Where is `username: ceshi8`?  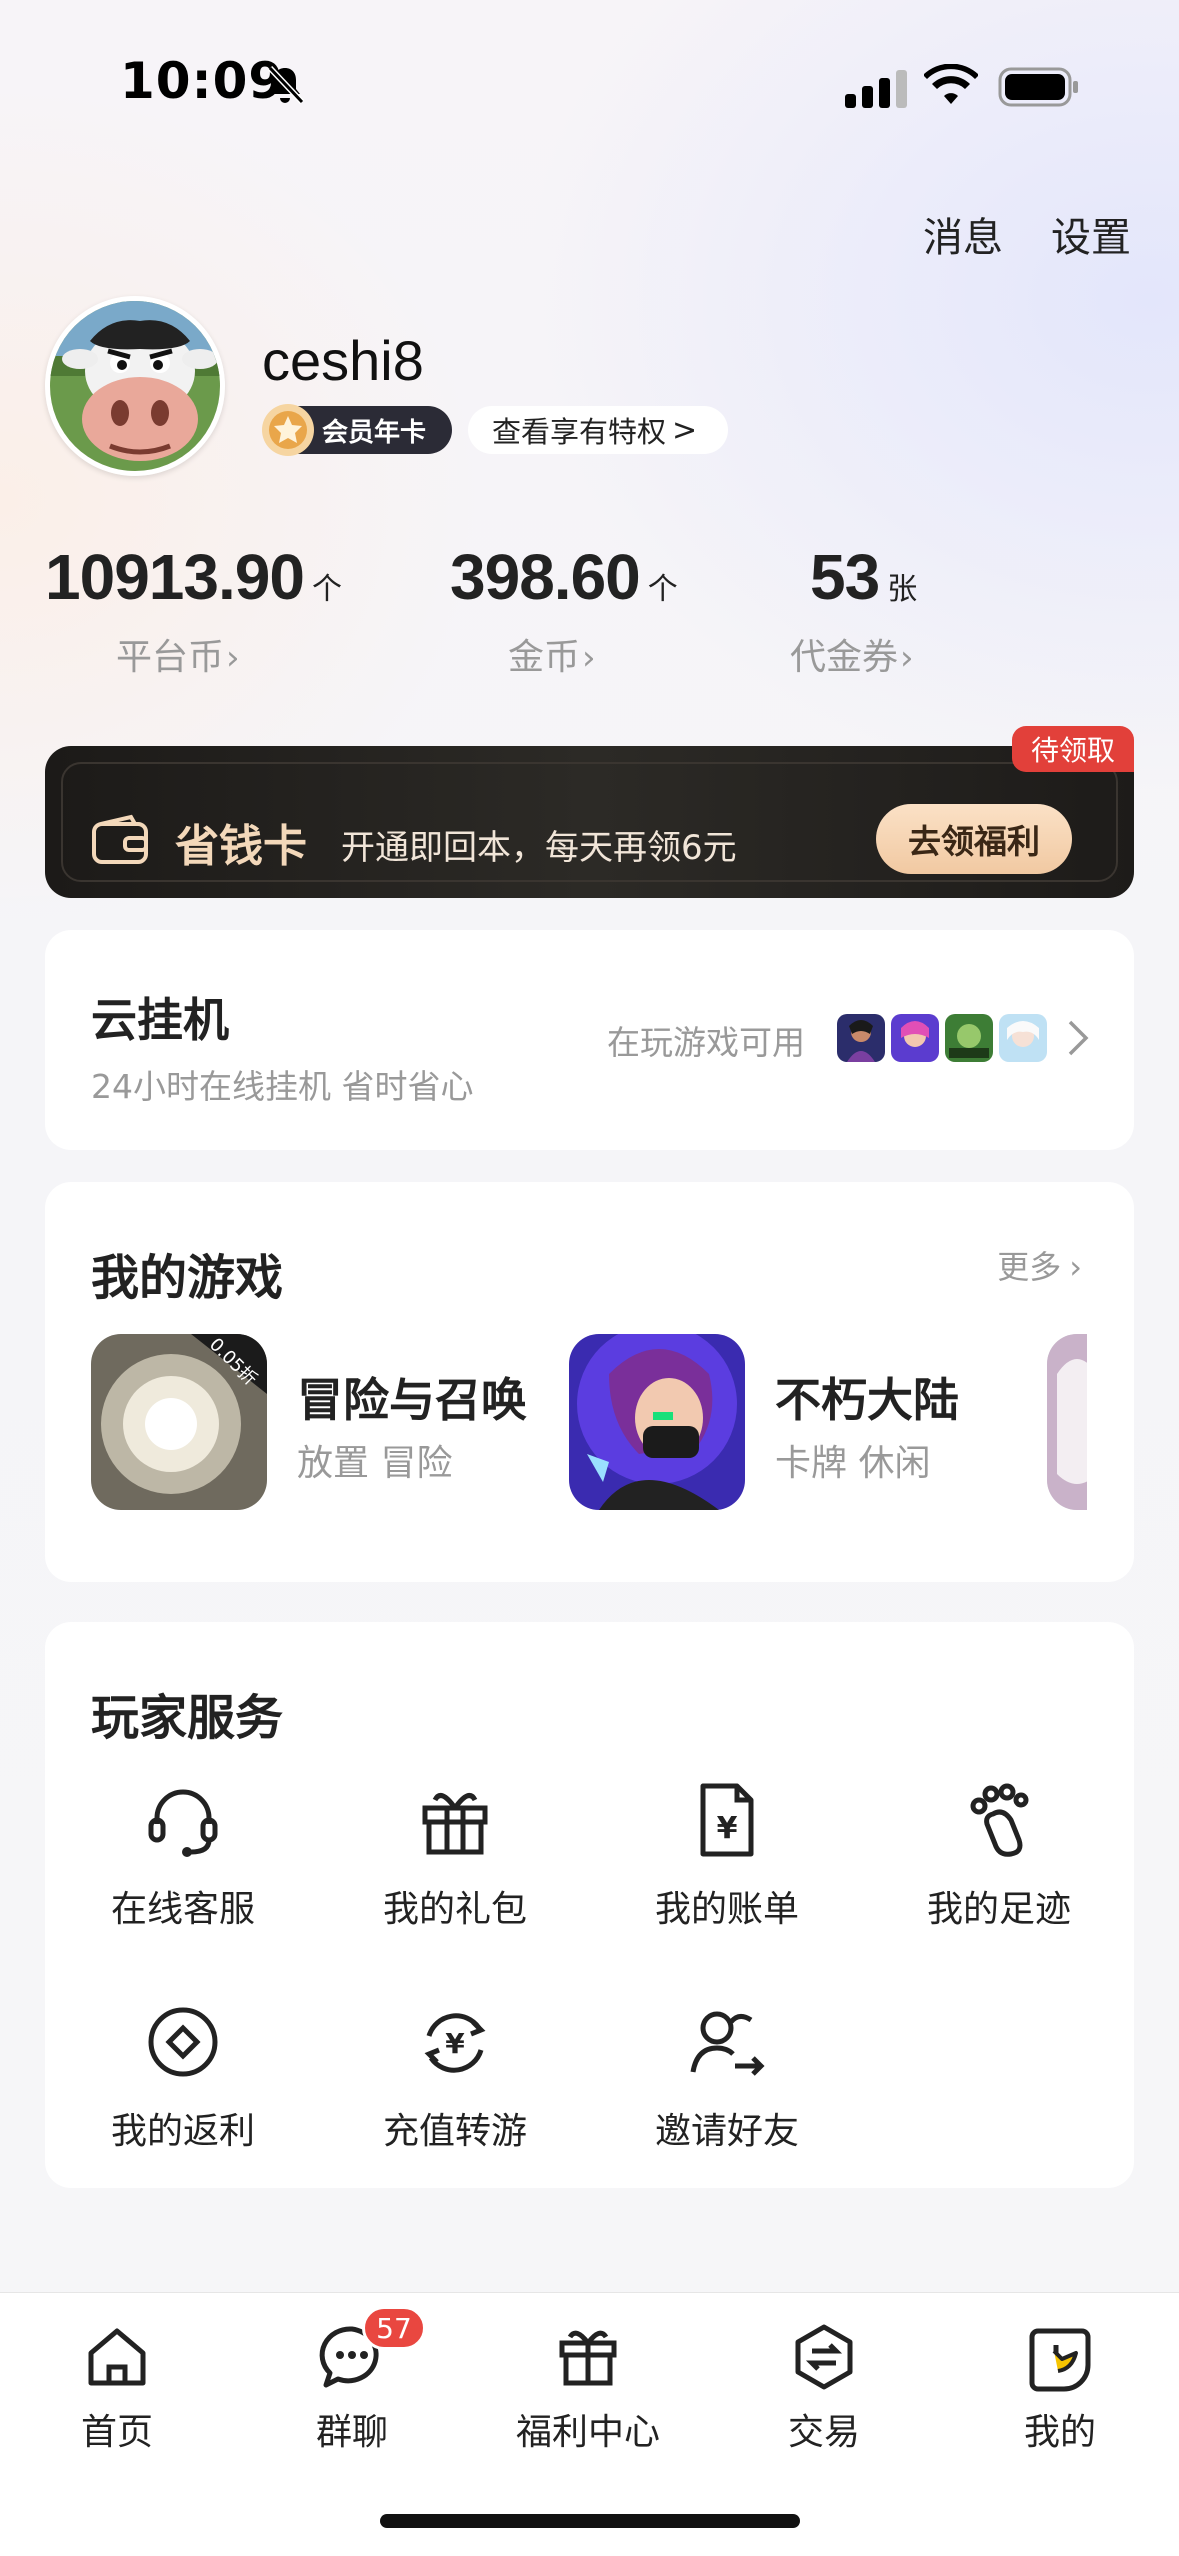
username: ceshi8 is located at coordinates (343, 360).